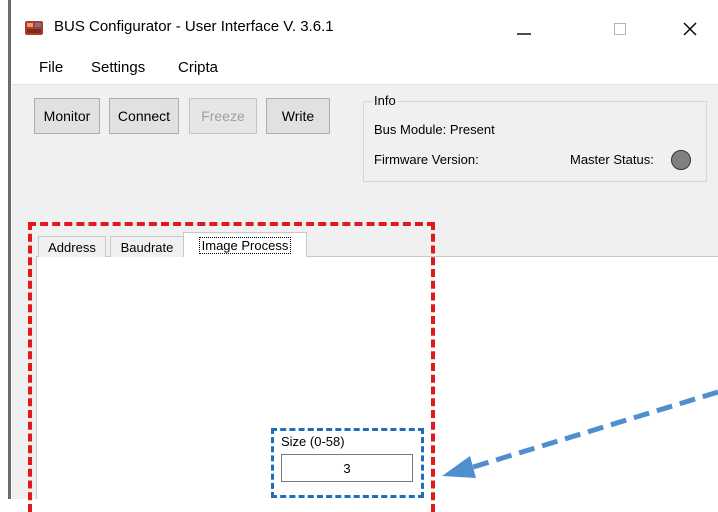 The width and height of the screenshot is (718, 512). What do you see at coordinates (612, 159) in the screenshot?
I see `master-status-label: Master Status:` at bounding box center [612, 159].